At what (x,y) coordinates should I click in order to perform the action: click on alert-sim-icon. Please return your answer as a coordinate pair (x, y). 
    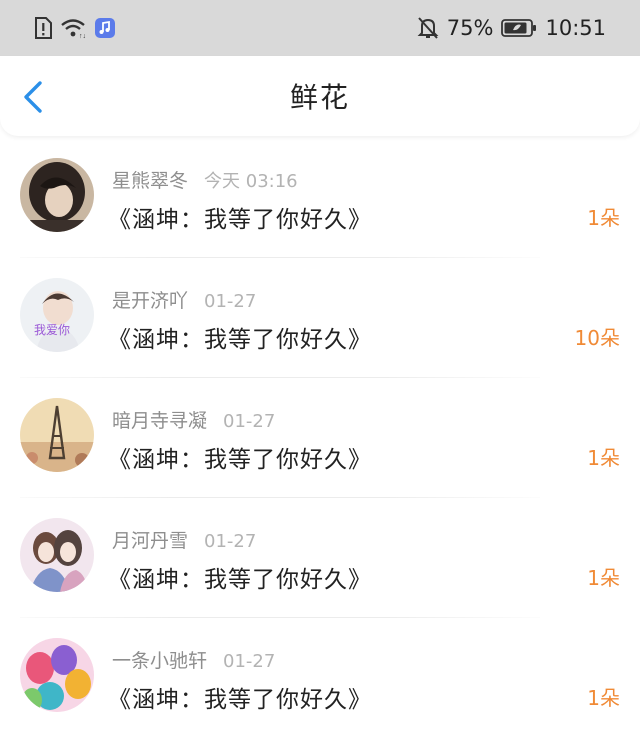
    Looking at the image, I should click on (43, 28).